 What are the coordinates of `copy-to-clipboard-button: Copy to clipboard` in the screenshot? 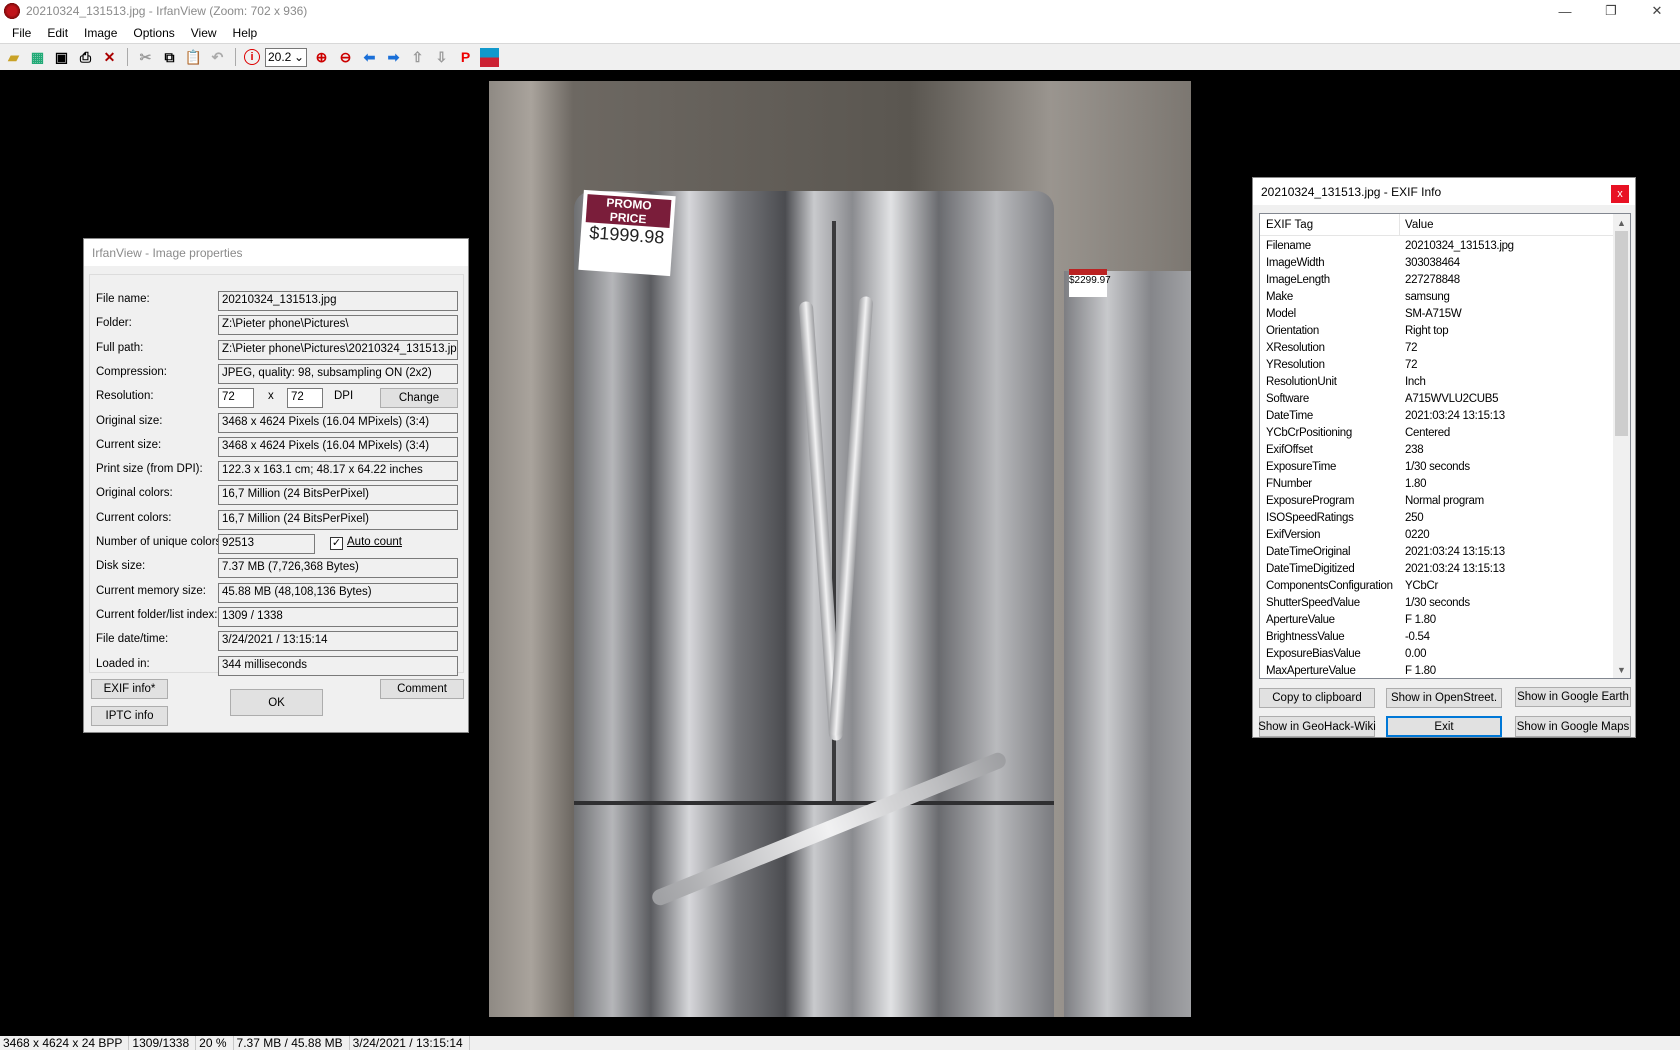 It's located at (1317, 698).